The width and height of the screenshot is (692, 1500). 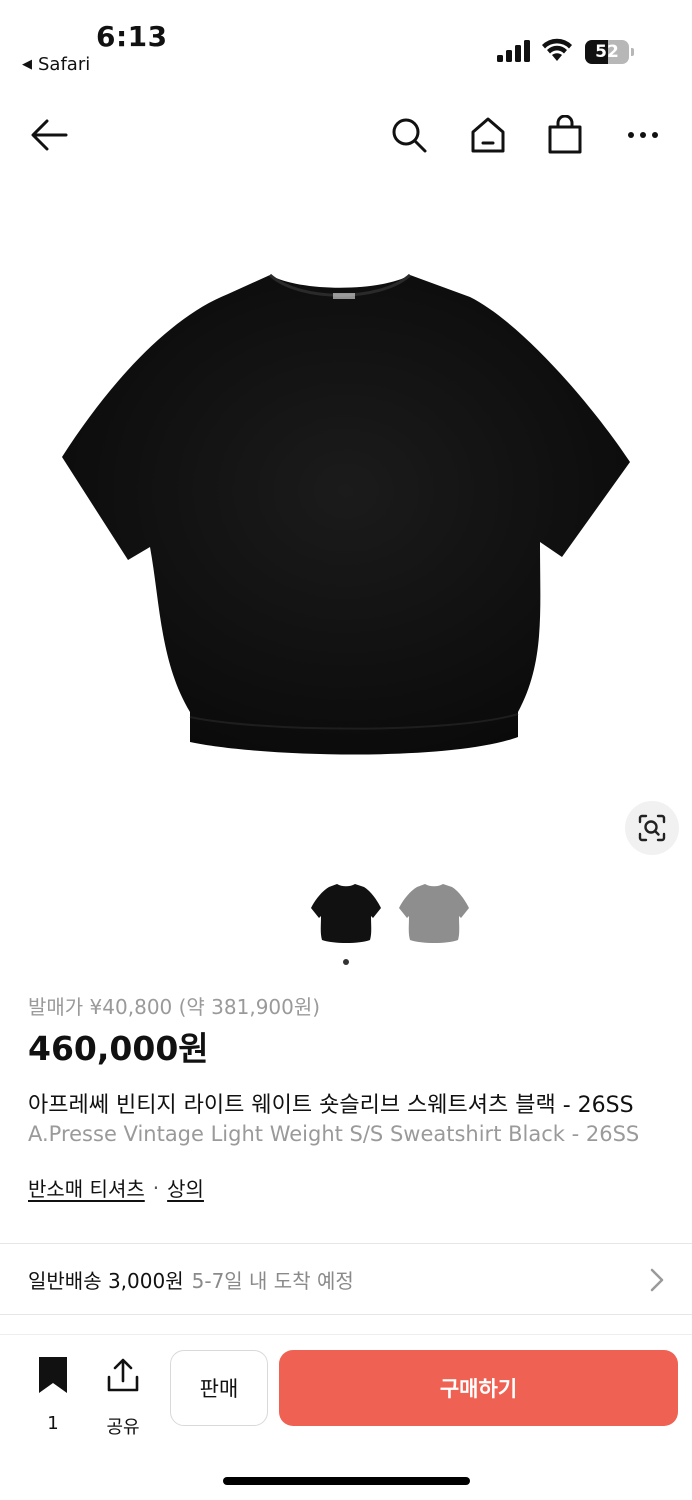 What do you see at coordinates (132, 36) in the screenshot?
I see `status-time: 6:13` at bounding box center [132, 36].